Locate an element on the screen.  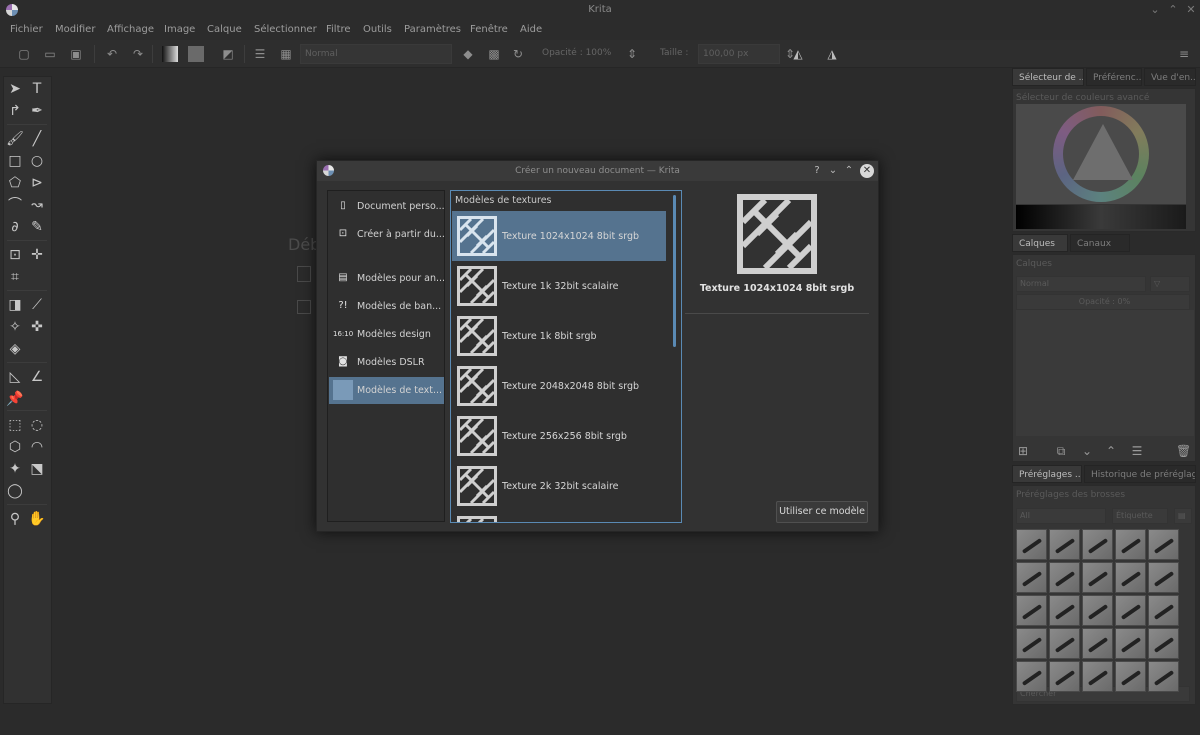
pan-tool-icon: ✋ is located at coordinates (37, 519).